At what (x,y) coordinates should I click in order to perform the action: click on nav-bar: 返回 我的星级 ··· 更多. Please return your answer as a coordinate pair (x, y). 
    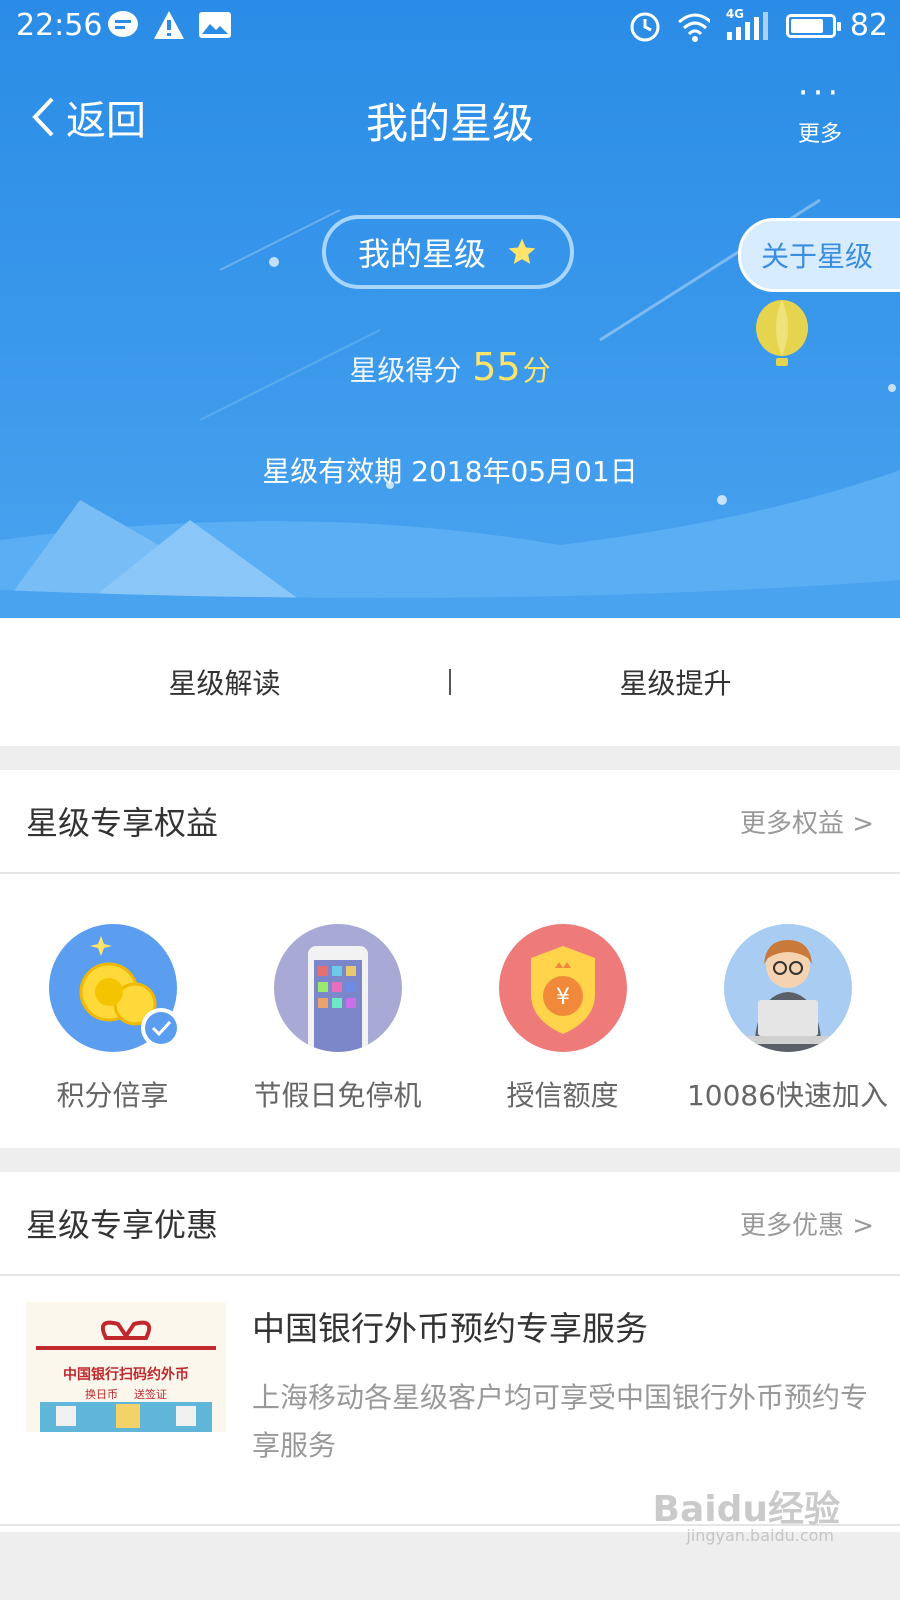
    Looking at the image, I should click on (450, 117).